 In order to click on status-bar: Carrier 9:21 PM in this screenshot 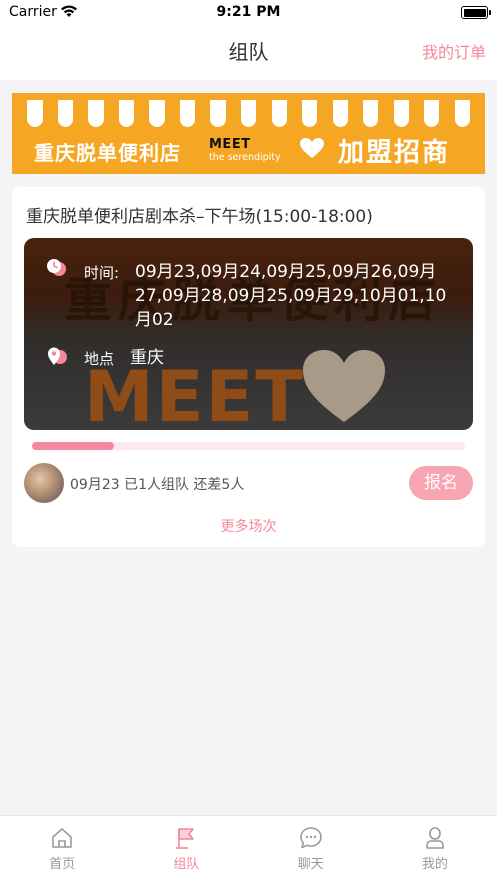, I will do `click(248, 13)`.